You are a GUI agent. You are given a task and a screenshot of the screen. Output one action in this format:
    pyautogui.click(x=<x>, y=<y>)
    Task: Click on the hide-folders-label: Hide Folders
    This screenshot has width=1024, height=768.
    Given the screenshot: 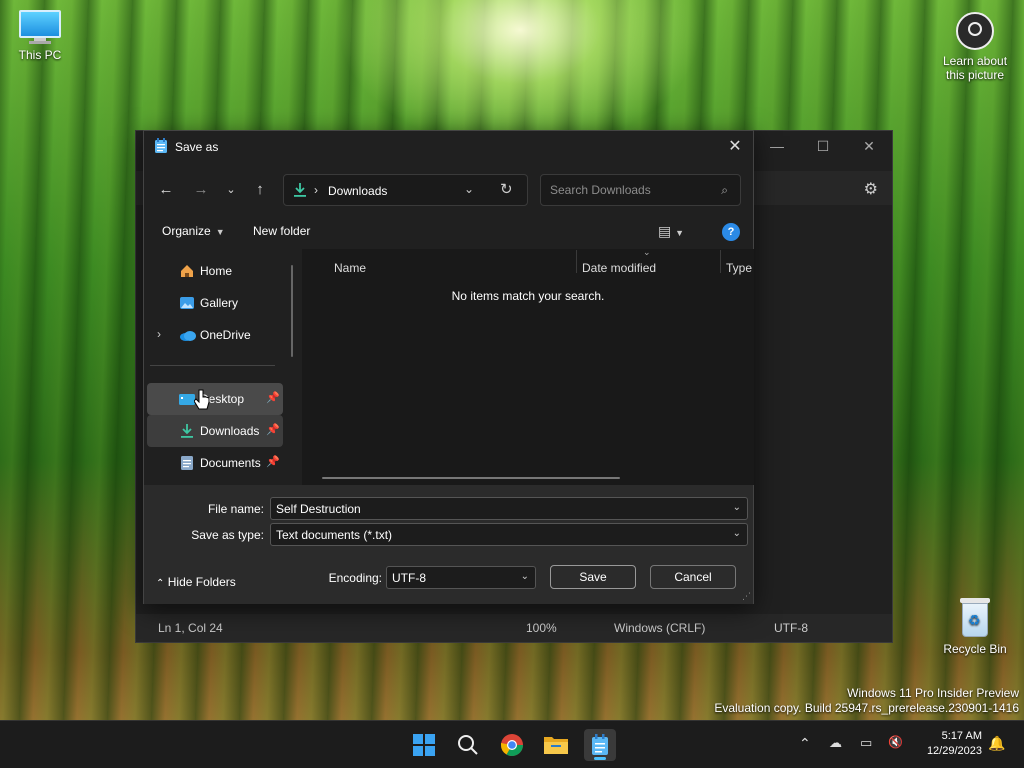 What is the action you would take?
    pyautogui.click(x=201, y=582)
    